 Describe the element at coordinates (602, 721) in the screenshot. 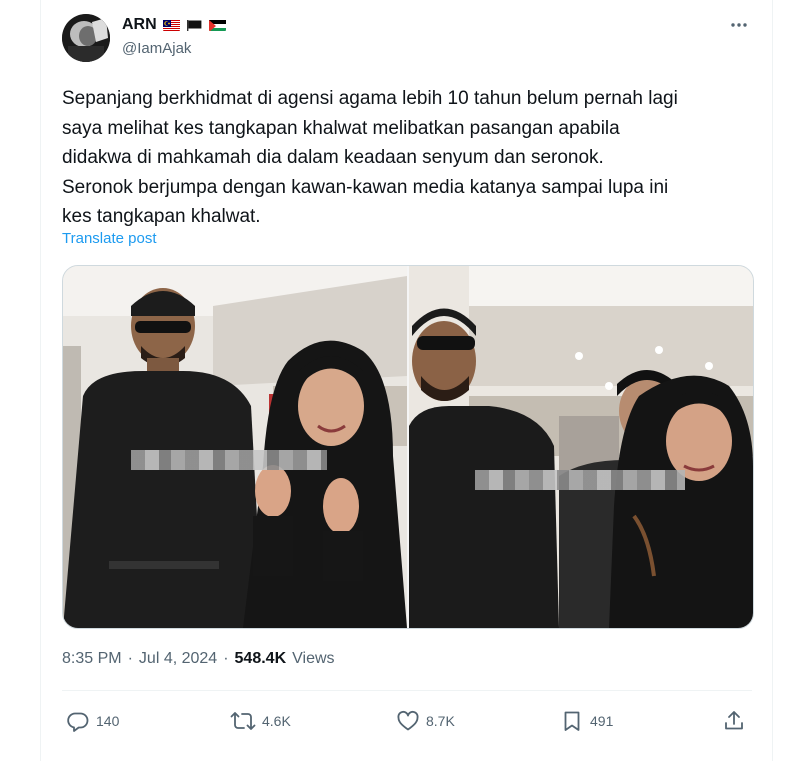

I see `bookmark-count: 491` at that location.